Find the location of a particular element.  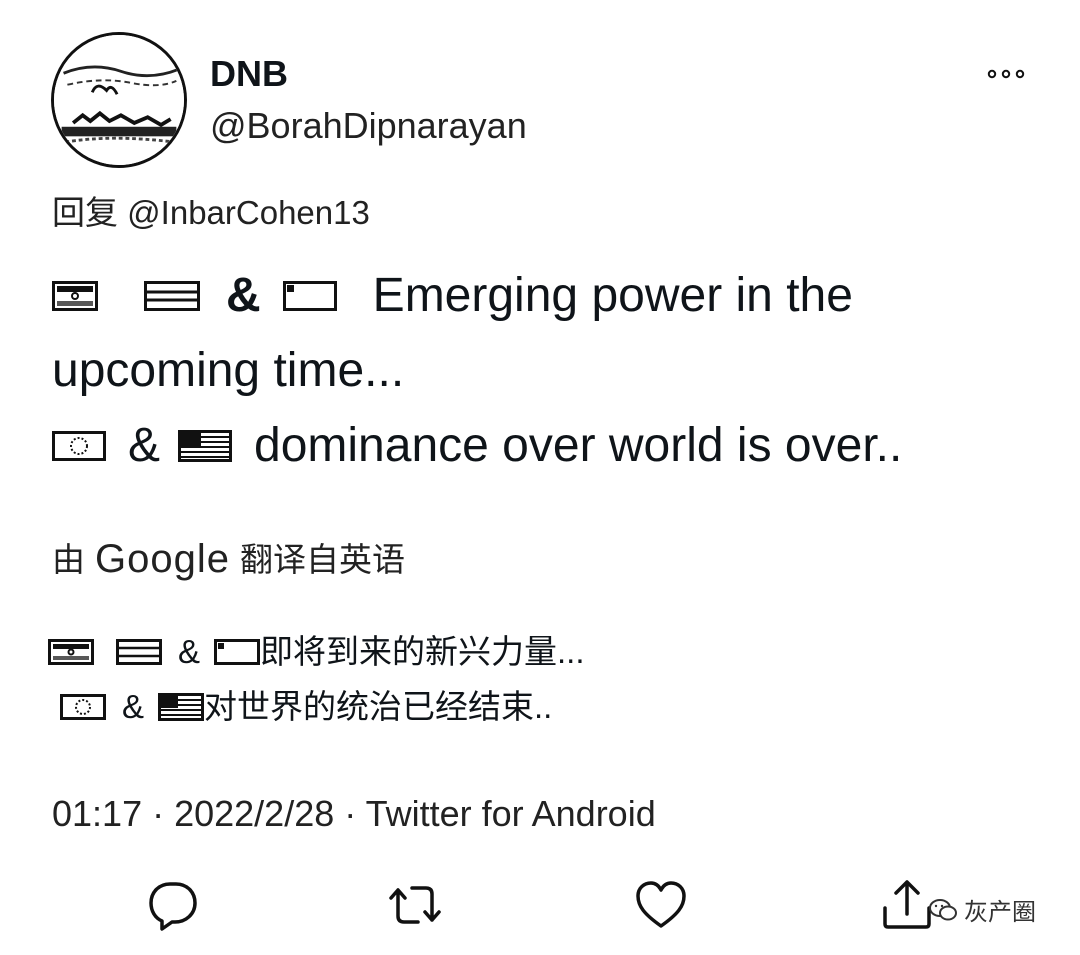

reply-prefix: 回复 is located at coordinates (85, 212).